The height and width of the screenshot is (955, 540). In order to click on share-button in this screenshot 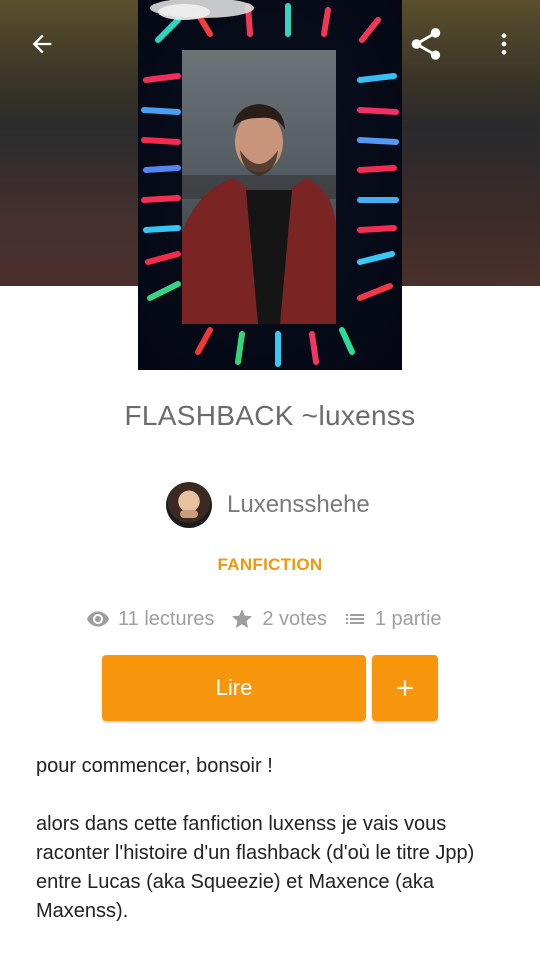, I will do `click(426, 44)`.